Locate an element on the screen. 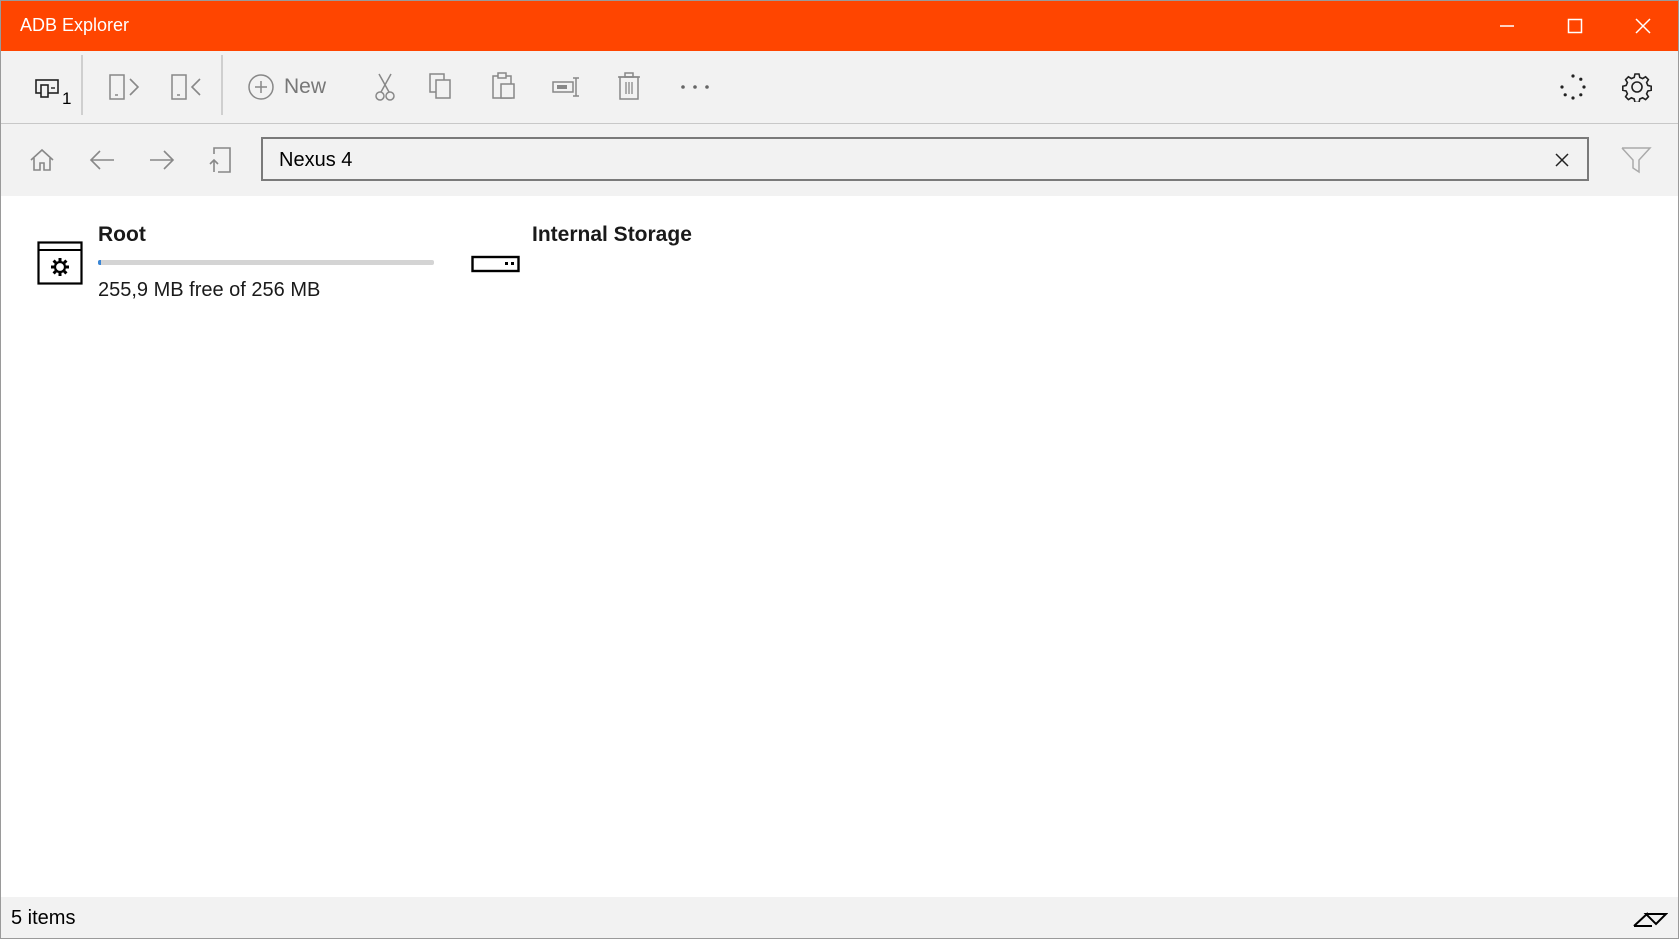 This screenshot has height=939, width=1679. paste-button is located at coordinates (504, 87).